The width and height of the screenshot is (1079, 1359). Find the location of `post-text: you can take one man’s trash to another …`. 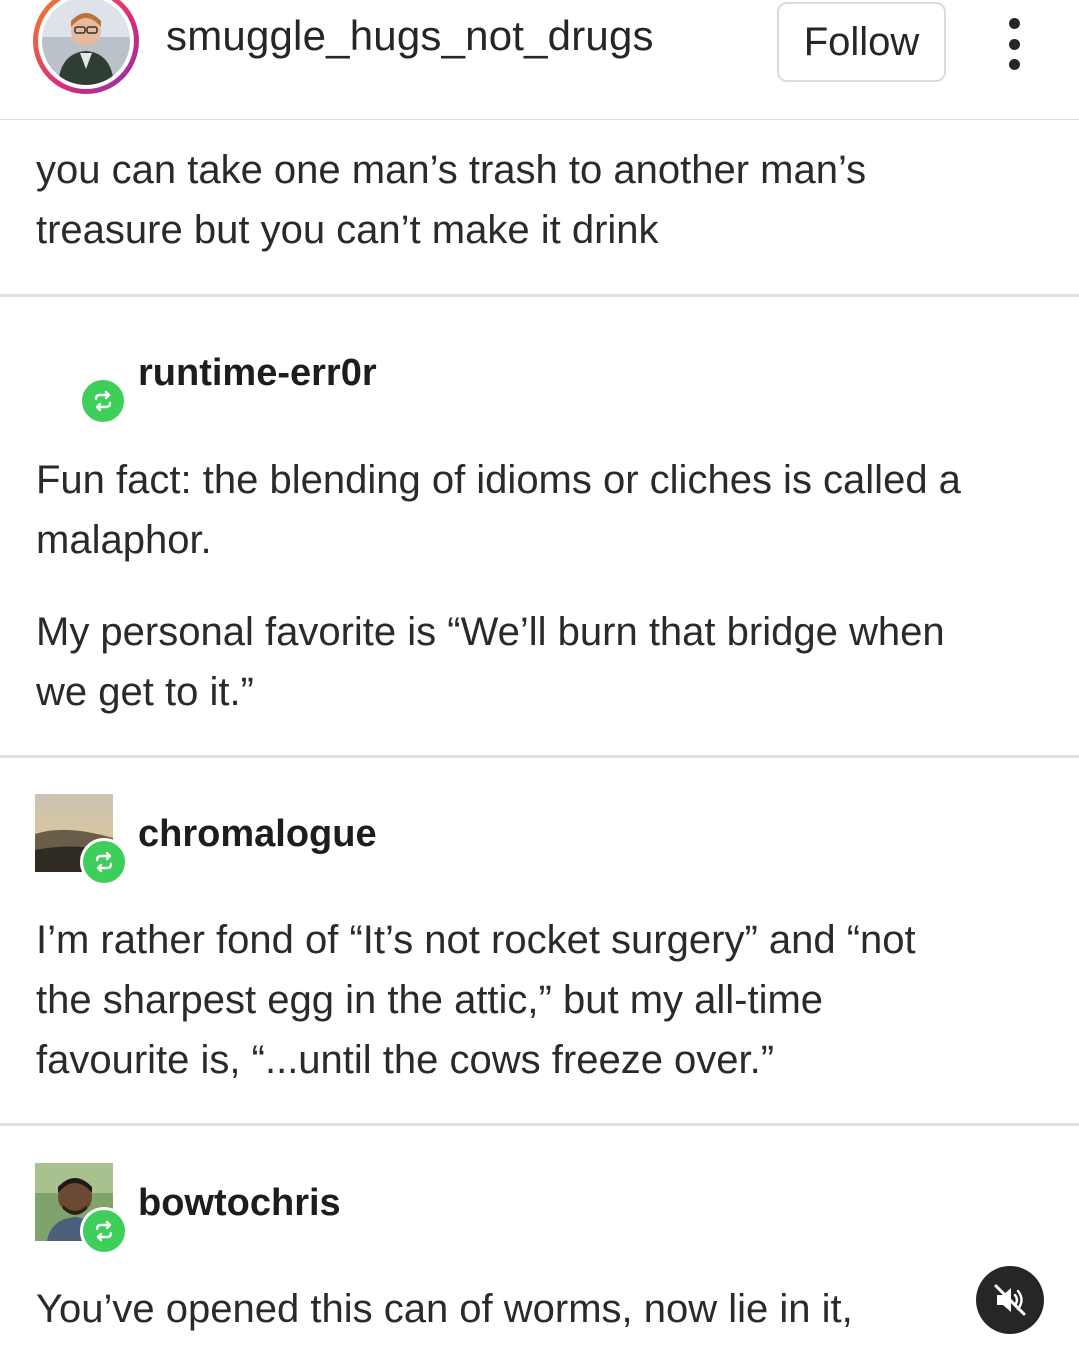

post-text: you can take one man’s trash to another … is located at coordinates (451, 200).